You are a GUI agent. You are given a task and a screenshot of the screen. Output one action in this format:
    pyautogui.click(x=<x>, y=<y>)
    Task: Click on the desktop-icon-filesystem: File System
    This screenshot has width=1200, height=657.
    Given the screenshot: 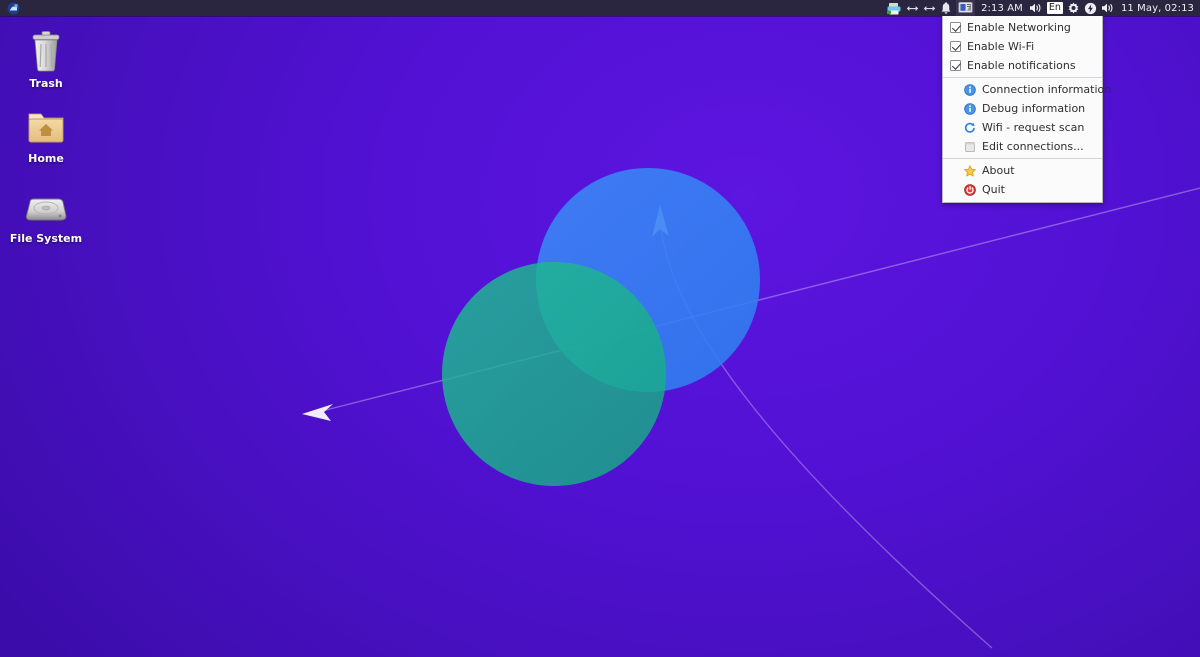 What is the action you would take?
    pyautogui.click(x=46, y=212)
    